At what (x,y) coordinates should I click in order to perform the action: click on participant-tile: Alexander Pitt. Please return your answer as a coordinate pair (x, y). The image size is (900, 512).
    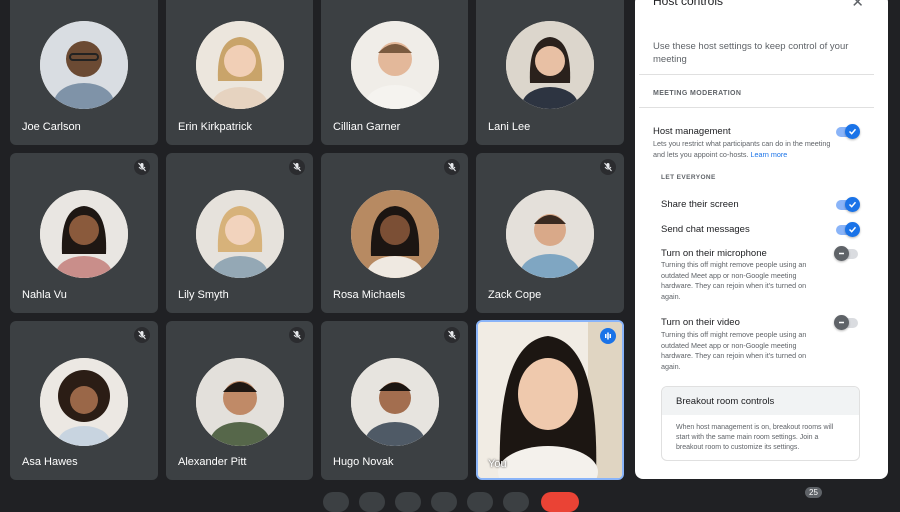
    Looking at the image, I should click on (239, 400).